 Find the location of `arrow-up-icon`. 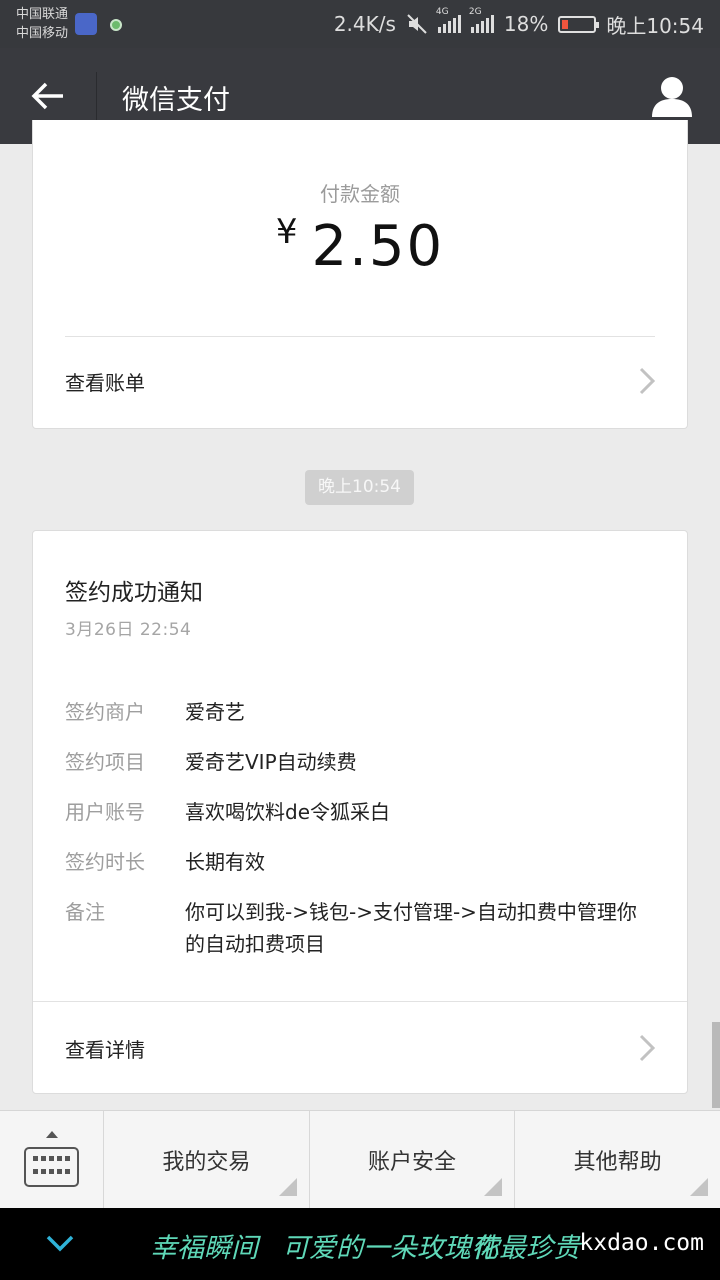

arrow-up-icon is located at coordinates (52, 1134).